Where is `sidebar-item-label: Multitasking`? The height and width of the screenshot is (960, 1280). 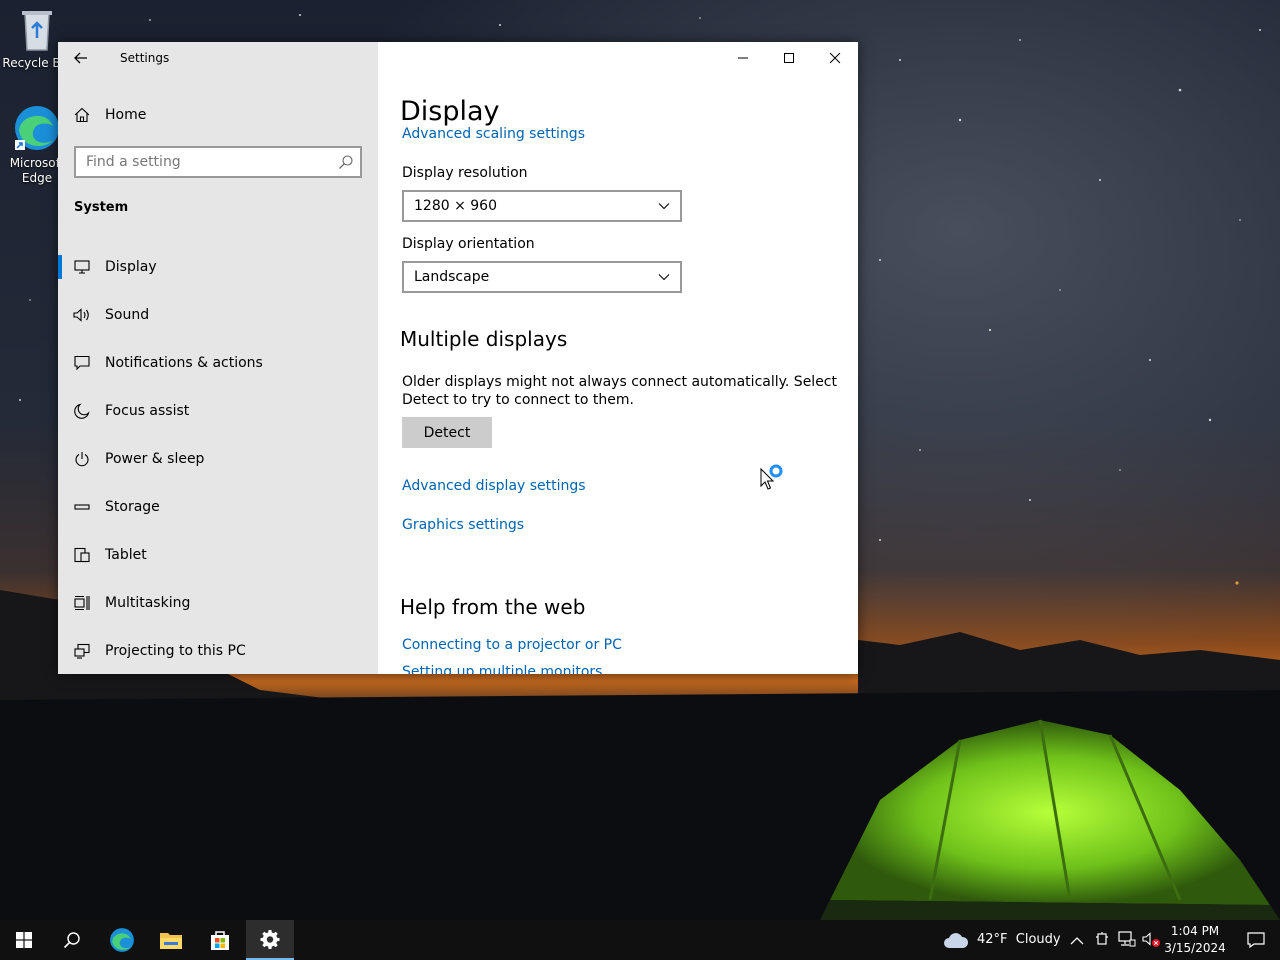
sidebar-item-label: Multitasking is located at coordinates (148, 603).